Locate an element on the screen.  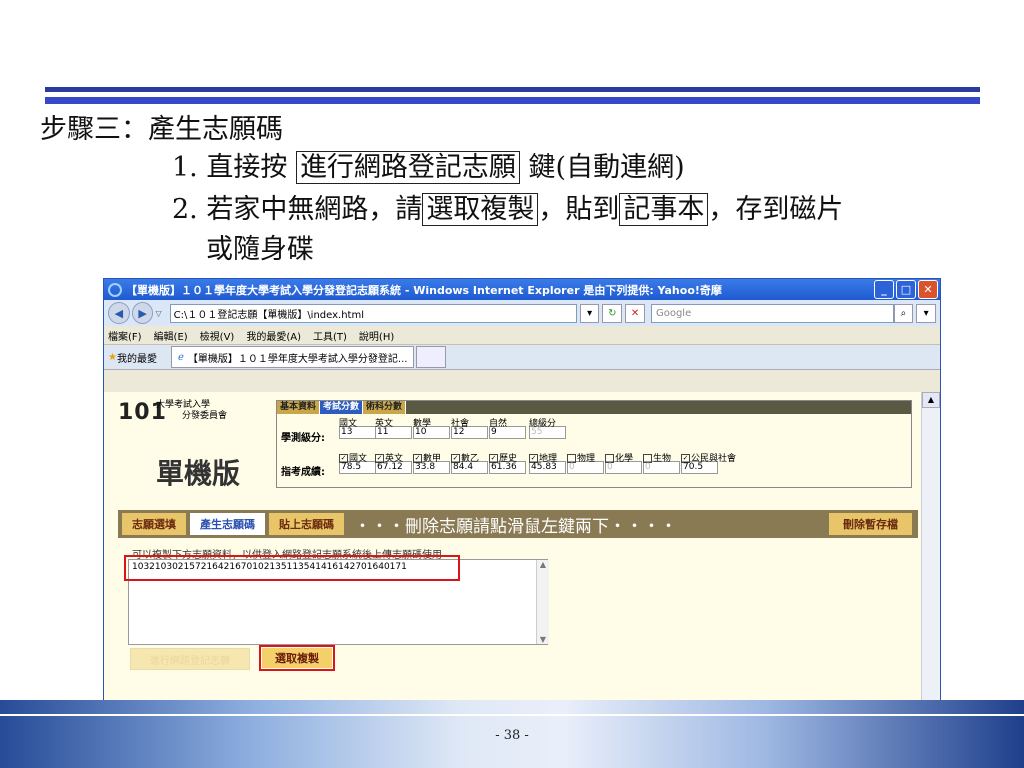
instruction-line-3: 或隨身碟 is located at coordinates (260, 249).